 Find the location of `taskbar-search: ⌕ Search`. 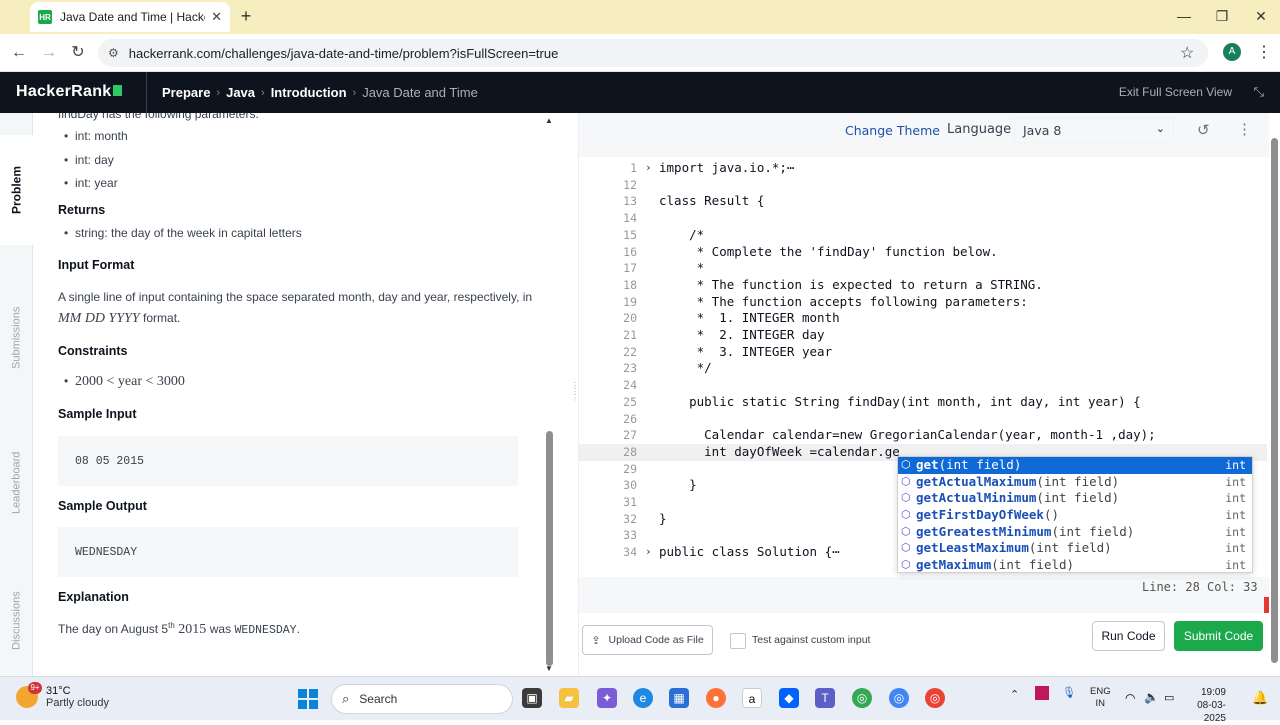

taskbar-search: ⌕ Search is located at coordinates (422, 699).